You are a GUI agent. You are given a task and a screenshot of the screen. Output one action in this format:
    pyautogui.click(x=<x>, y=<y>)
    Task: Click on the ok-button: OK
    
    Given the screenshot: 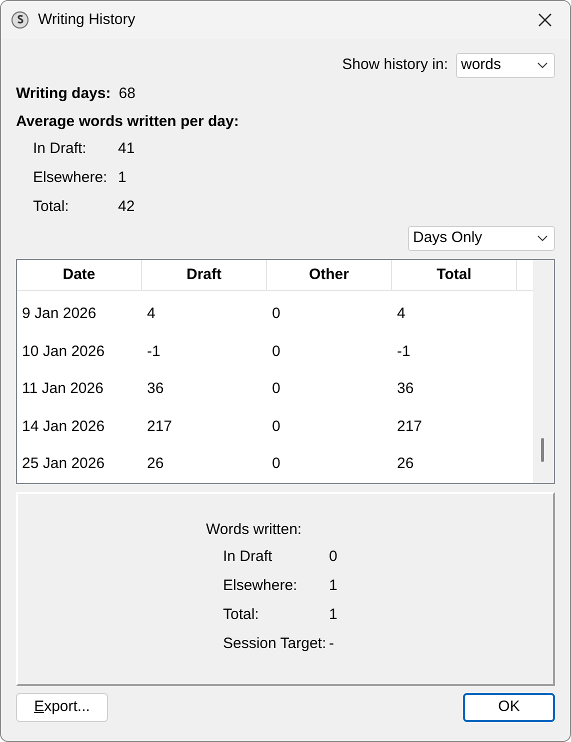 What is the action you would take?
    pyautogui.click(x=509, y=707)
    